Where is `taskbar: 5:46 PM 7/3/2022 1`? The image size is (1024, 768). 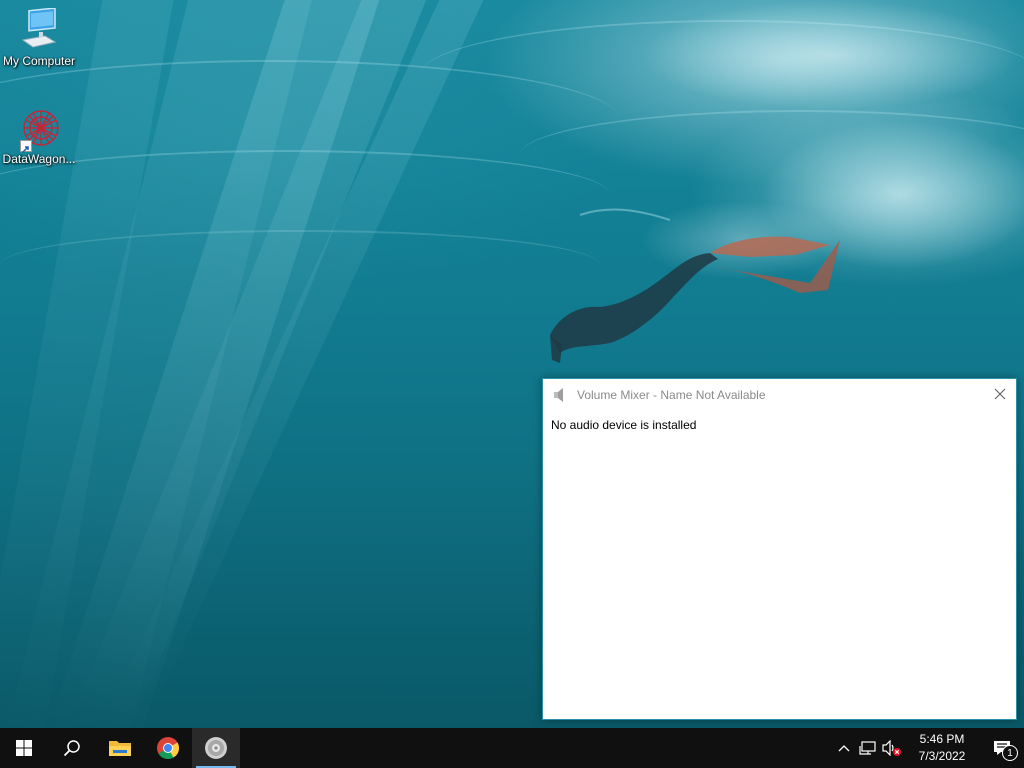 taskbar: 5:46 PM 7/3/2022 1 is located at coordinates (512, 748).